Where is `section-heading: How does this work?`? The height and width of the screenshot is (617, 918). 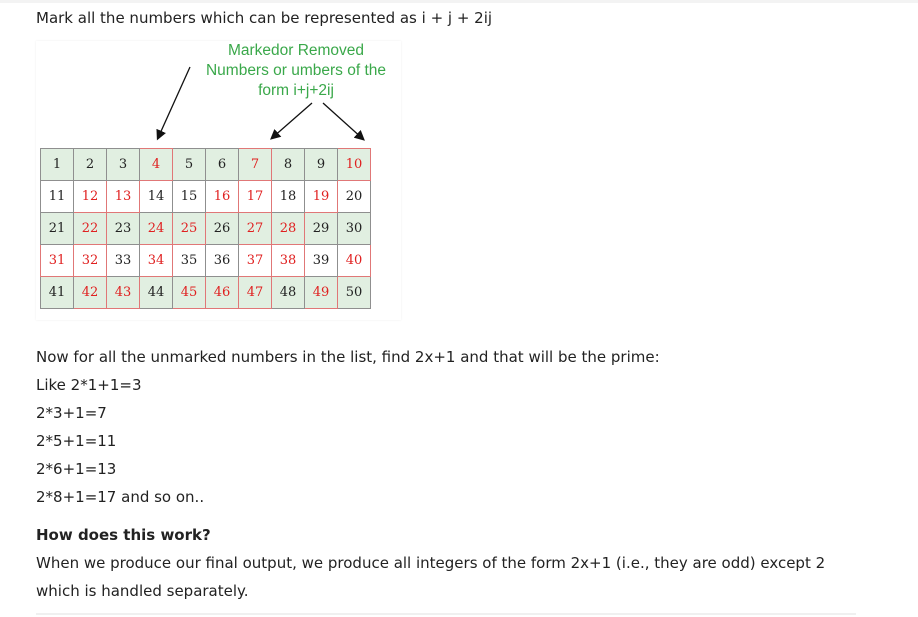 section-heading: How does this work? is located at coordinates (123, 535).